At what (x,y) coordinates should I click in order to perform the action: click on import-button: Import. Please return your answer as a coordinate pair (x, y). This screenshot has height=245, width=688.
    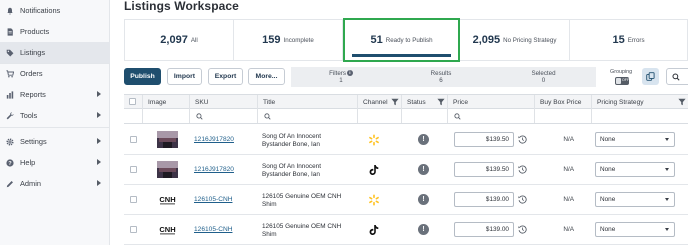
    Looking at the image, I should click on (184, 76).